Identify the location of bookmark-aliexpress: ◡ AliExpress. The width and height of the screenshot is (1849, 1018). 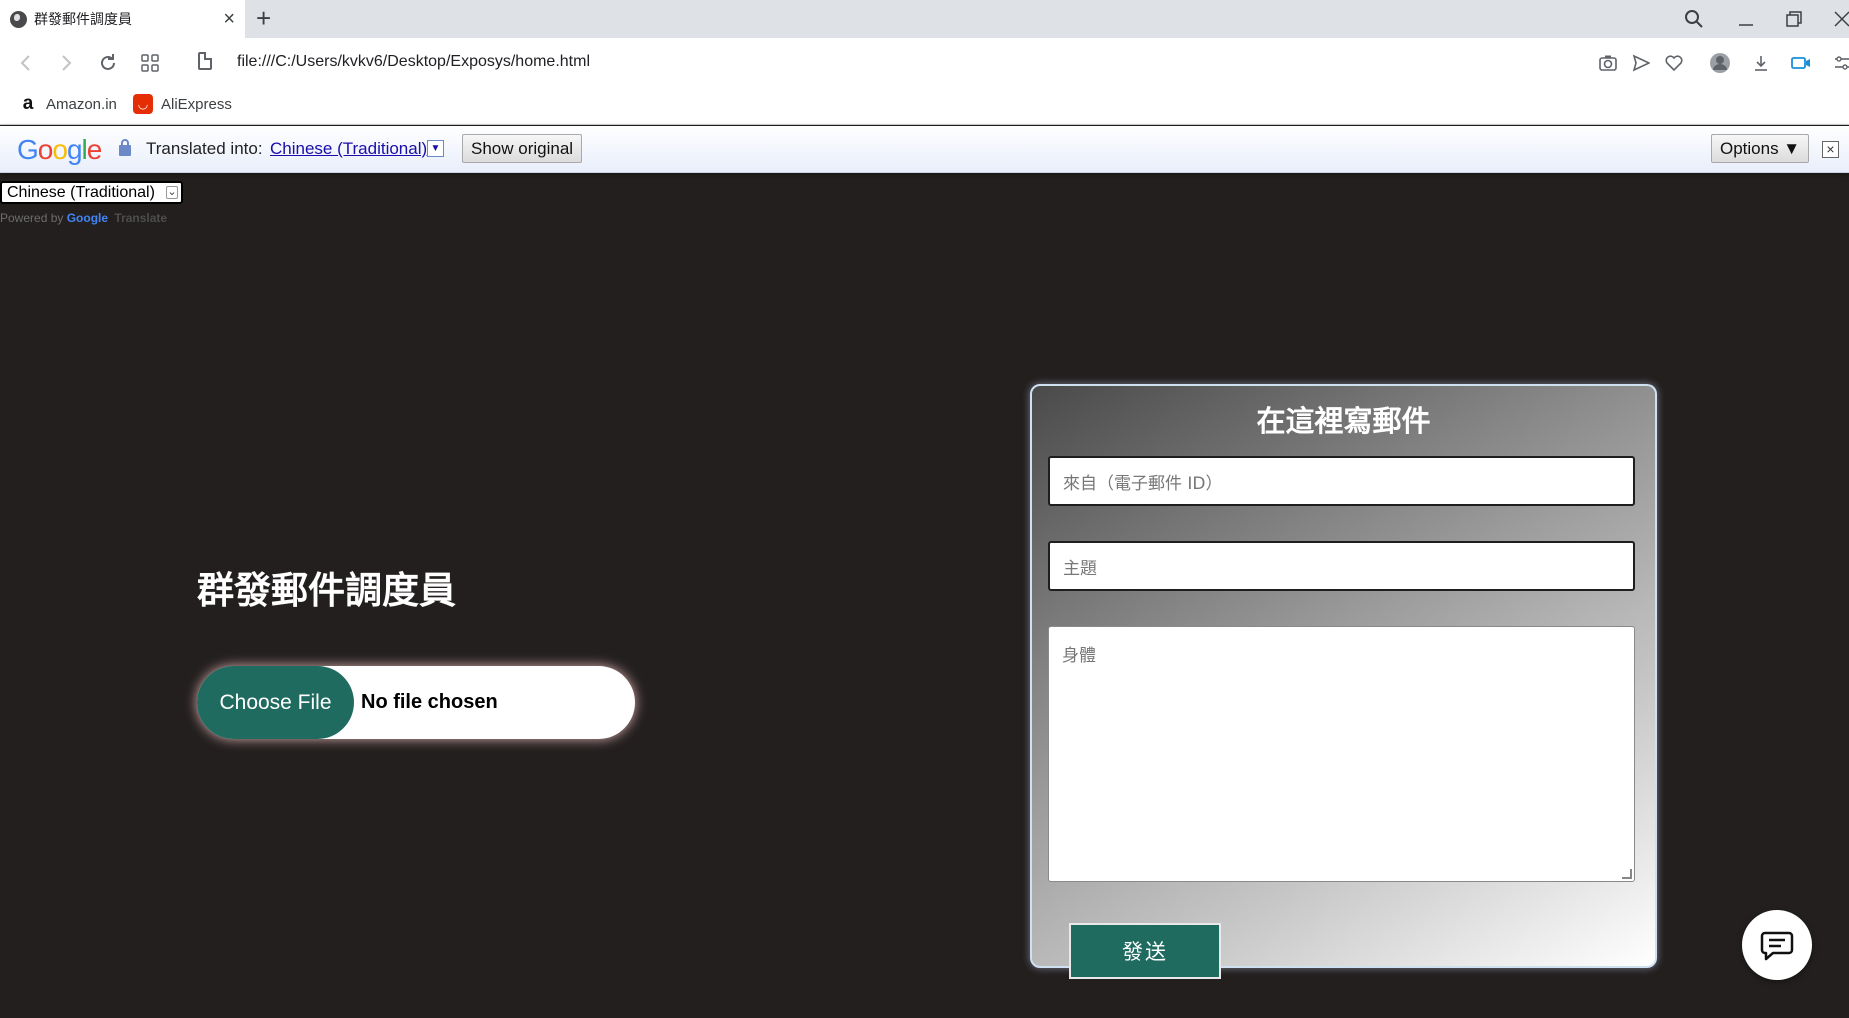
(182, 104).